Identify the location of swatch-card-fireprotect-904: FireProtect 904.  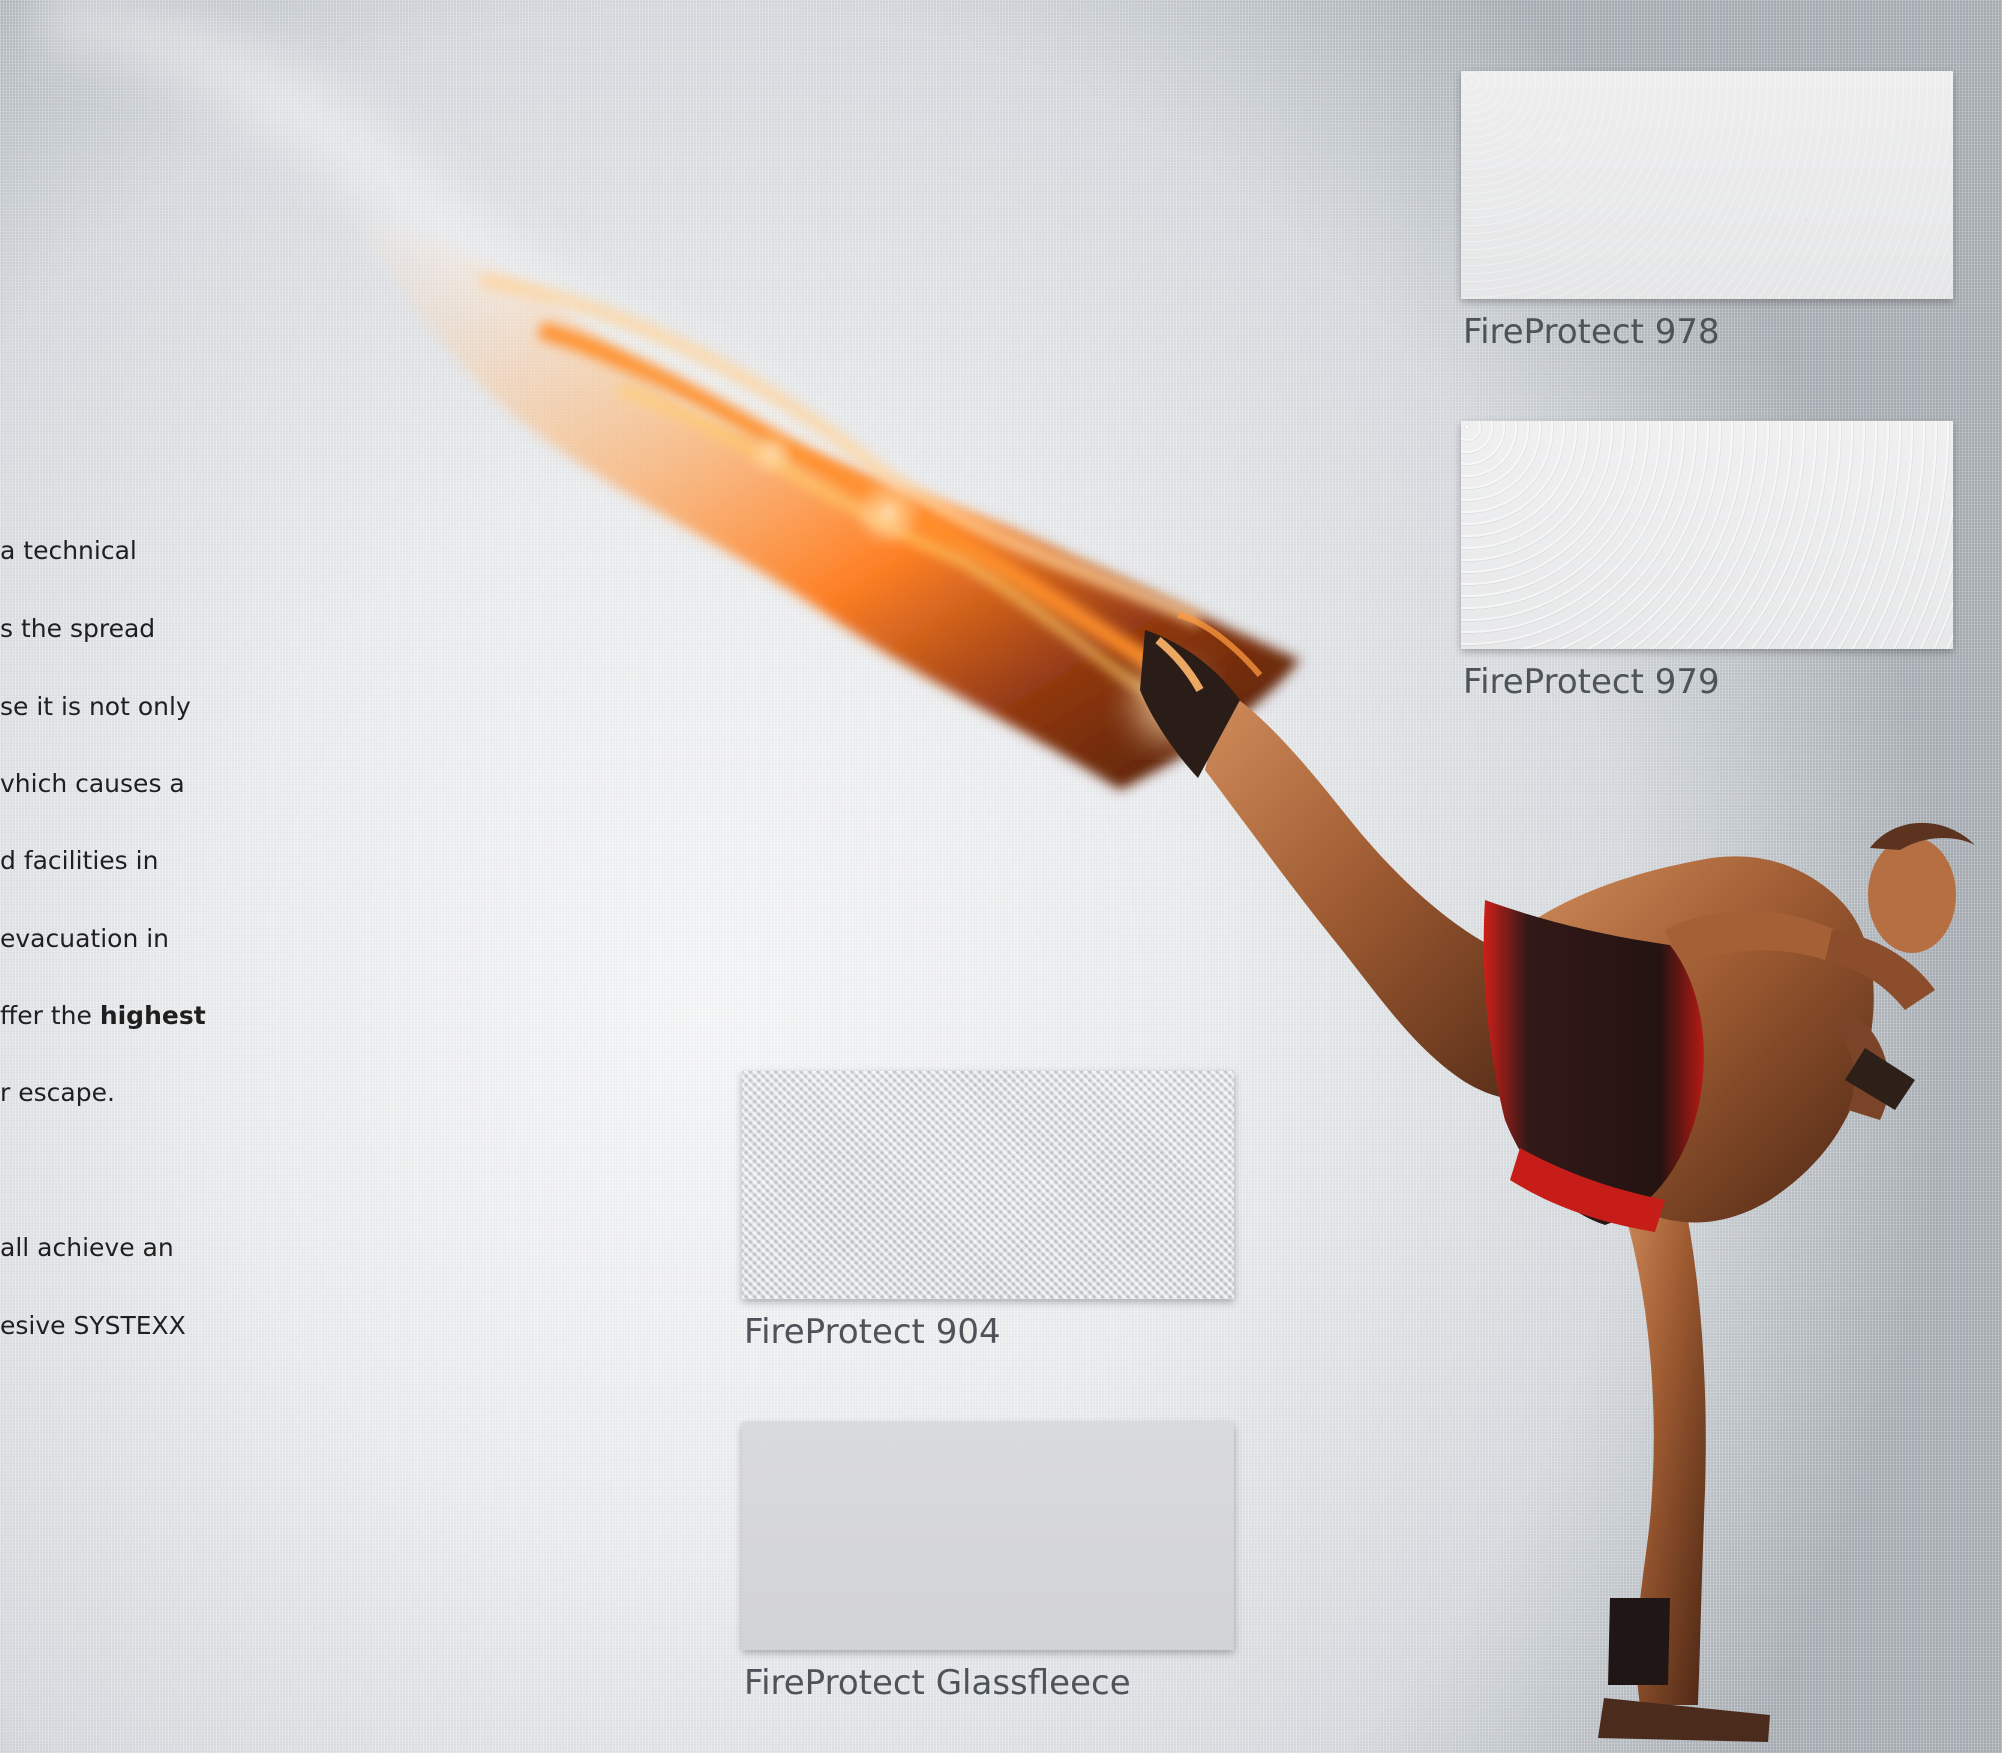
(988, 1210).